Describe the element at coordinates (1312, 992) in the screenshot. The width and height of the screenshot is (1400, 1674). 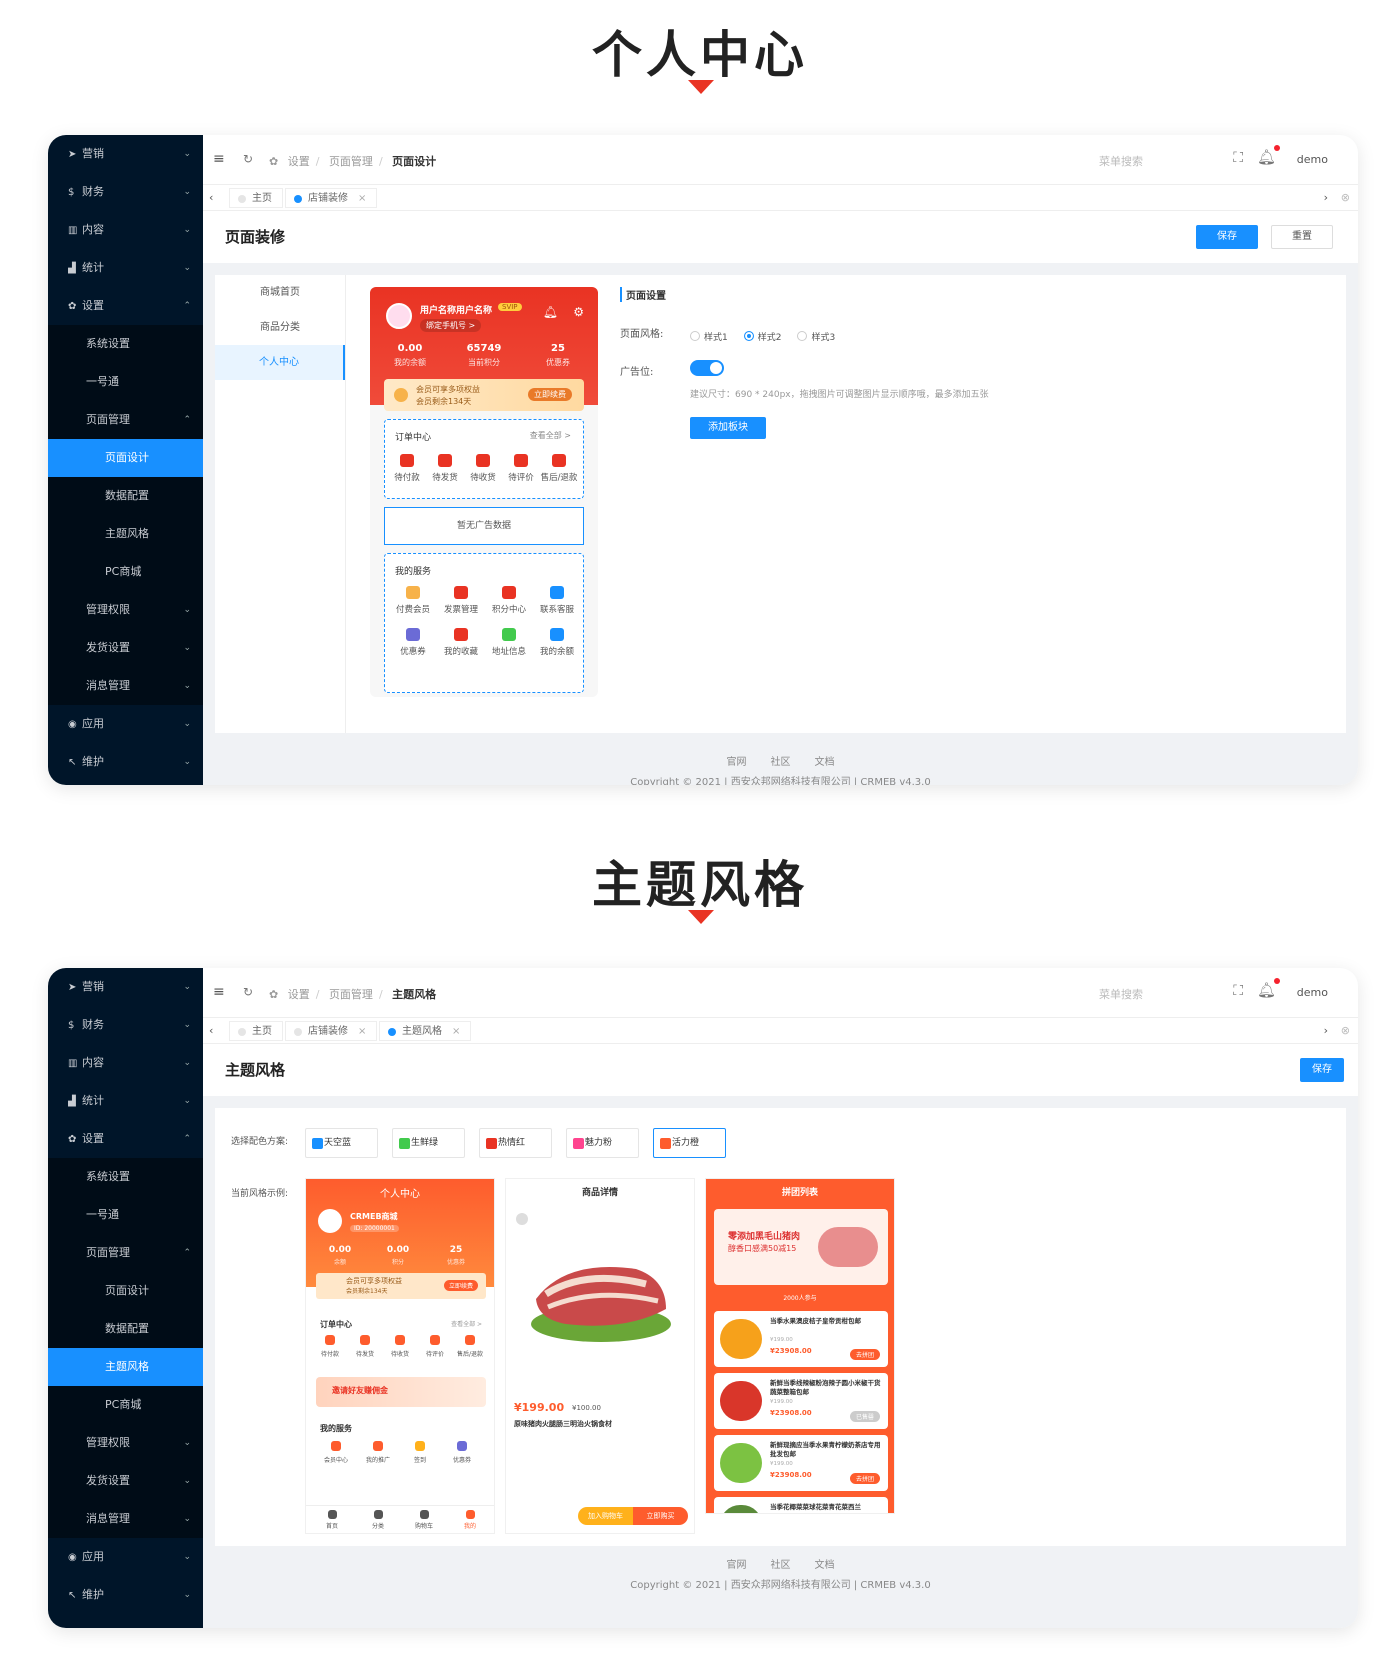
I see `user-name: demo` at that location.